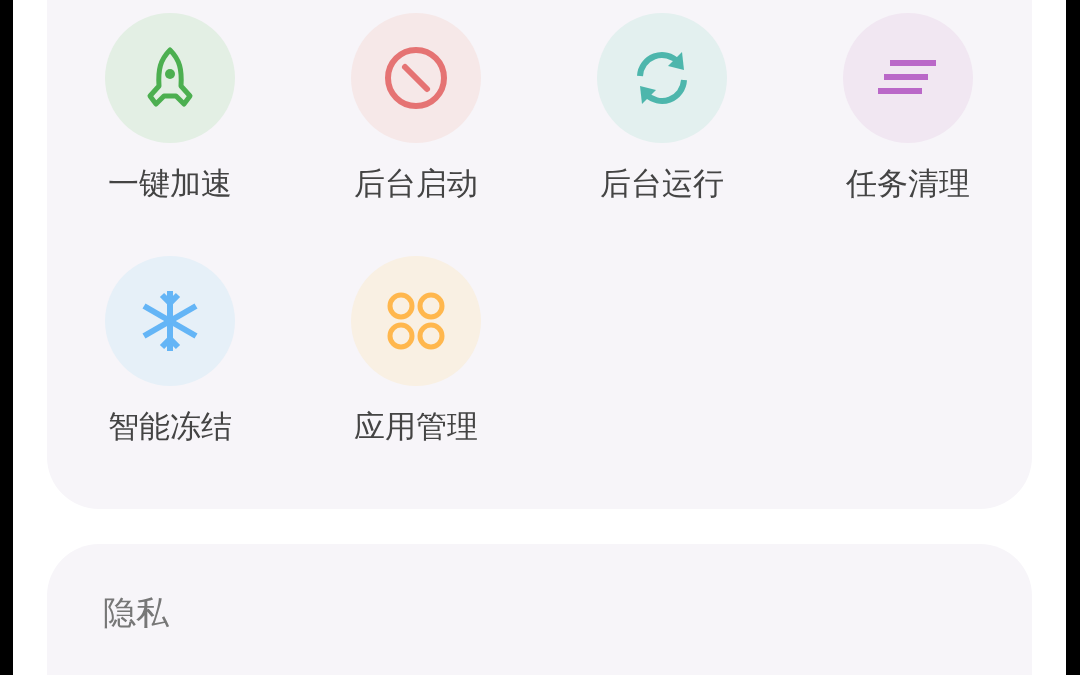  I want to click on prohibited-icon, so click(416, 78).